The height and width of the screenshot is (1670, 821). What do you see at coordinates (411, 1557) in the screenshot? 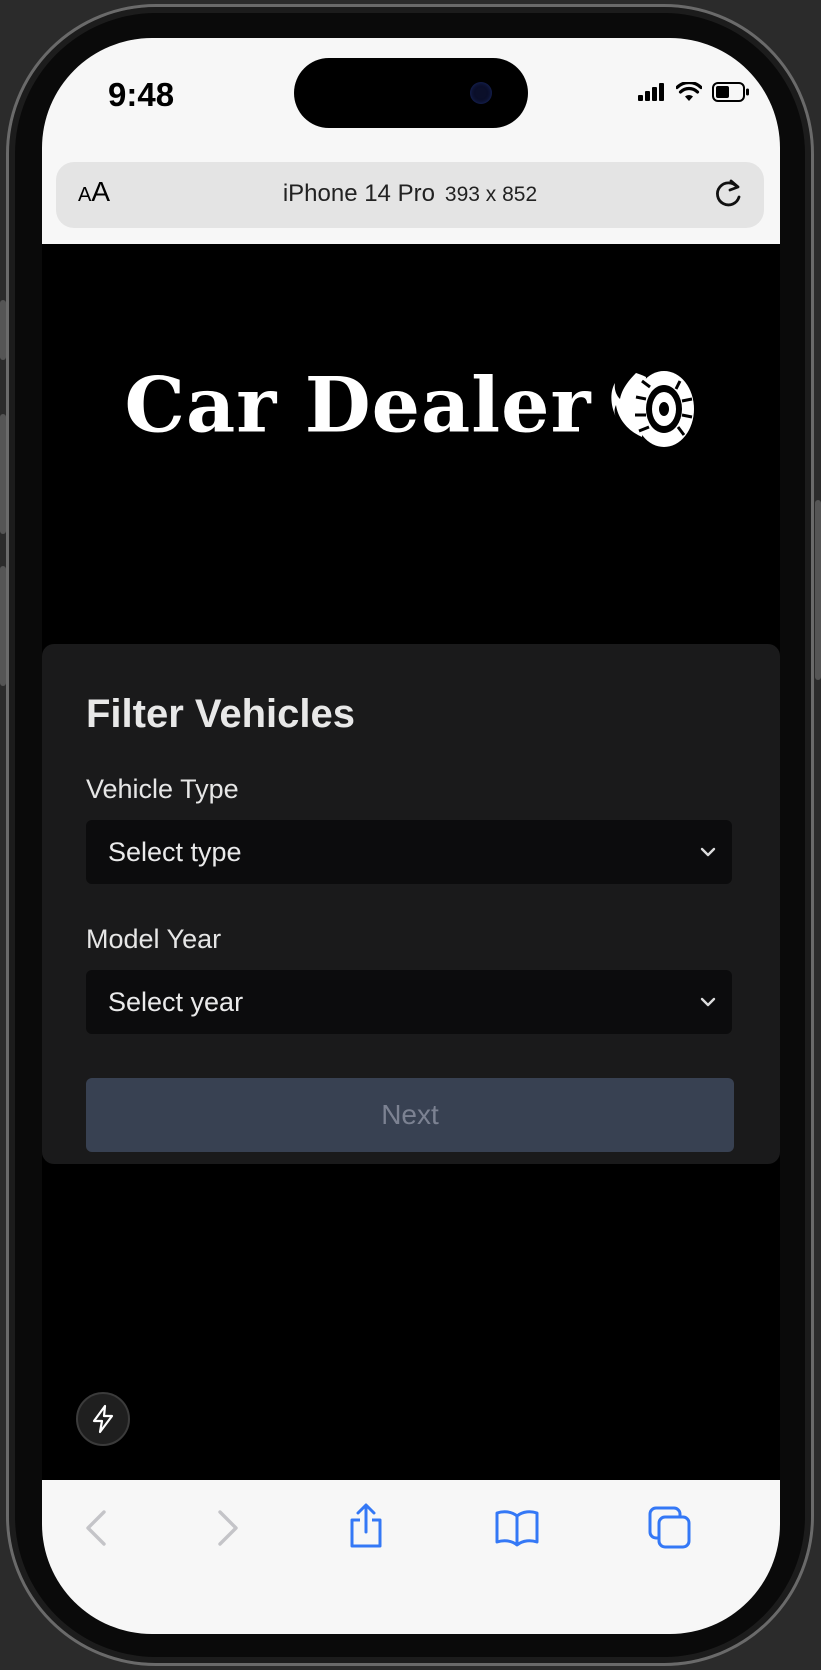
I see `browser-toolbar` at bounding box center [411, 1557].